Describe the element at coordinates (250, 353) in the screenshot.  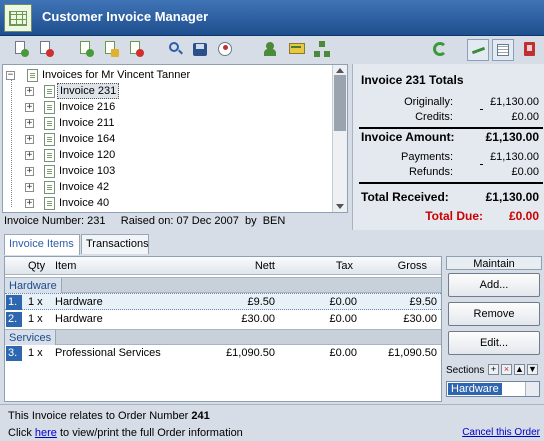
I see `row-nett: £1,090.50` at that location.